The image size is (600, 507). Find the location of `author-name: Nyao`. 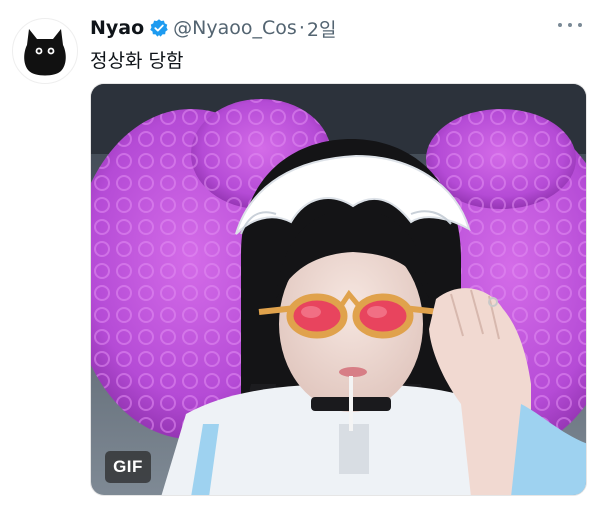

author-name: Nyao is located at coordinates (117, 28).